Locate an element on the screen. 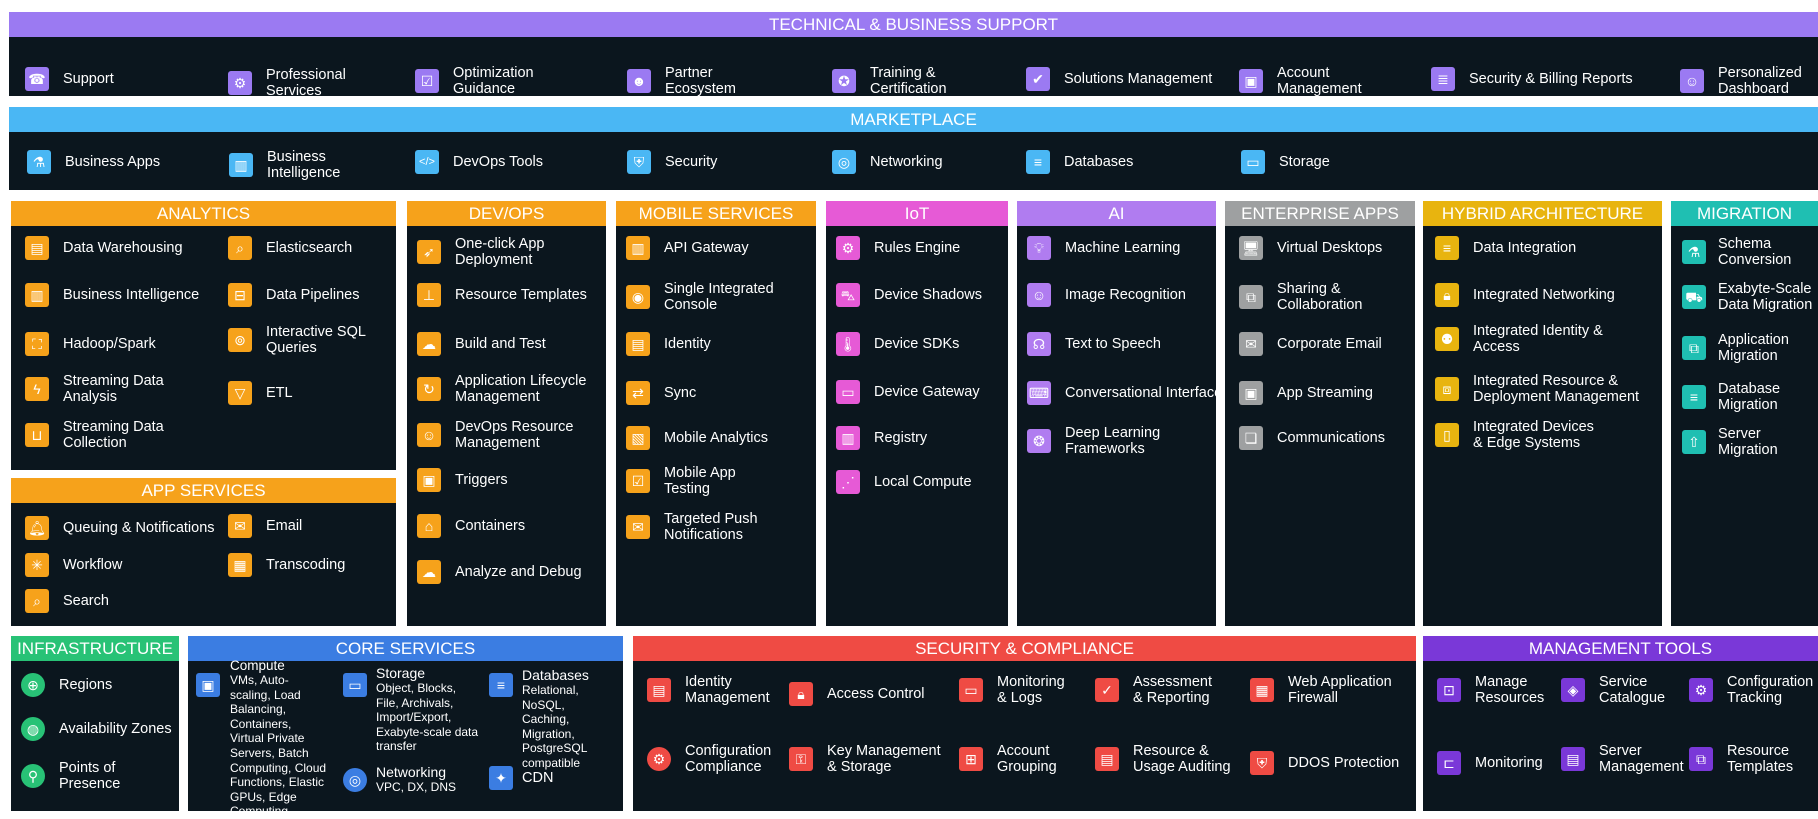 This screenshot has height=819, width=1818. core-item-cdn: ✦ CDN is located at coordinates (521, 778).